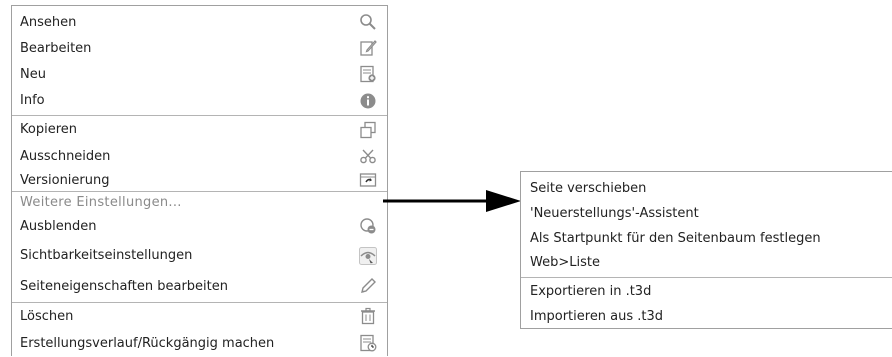 Image resolution: width=892 pixels, height=357 pixels. I want to click on submenu-item-label: Seite verschieben, so click(588, 188).